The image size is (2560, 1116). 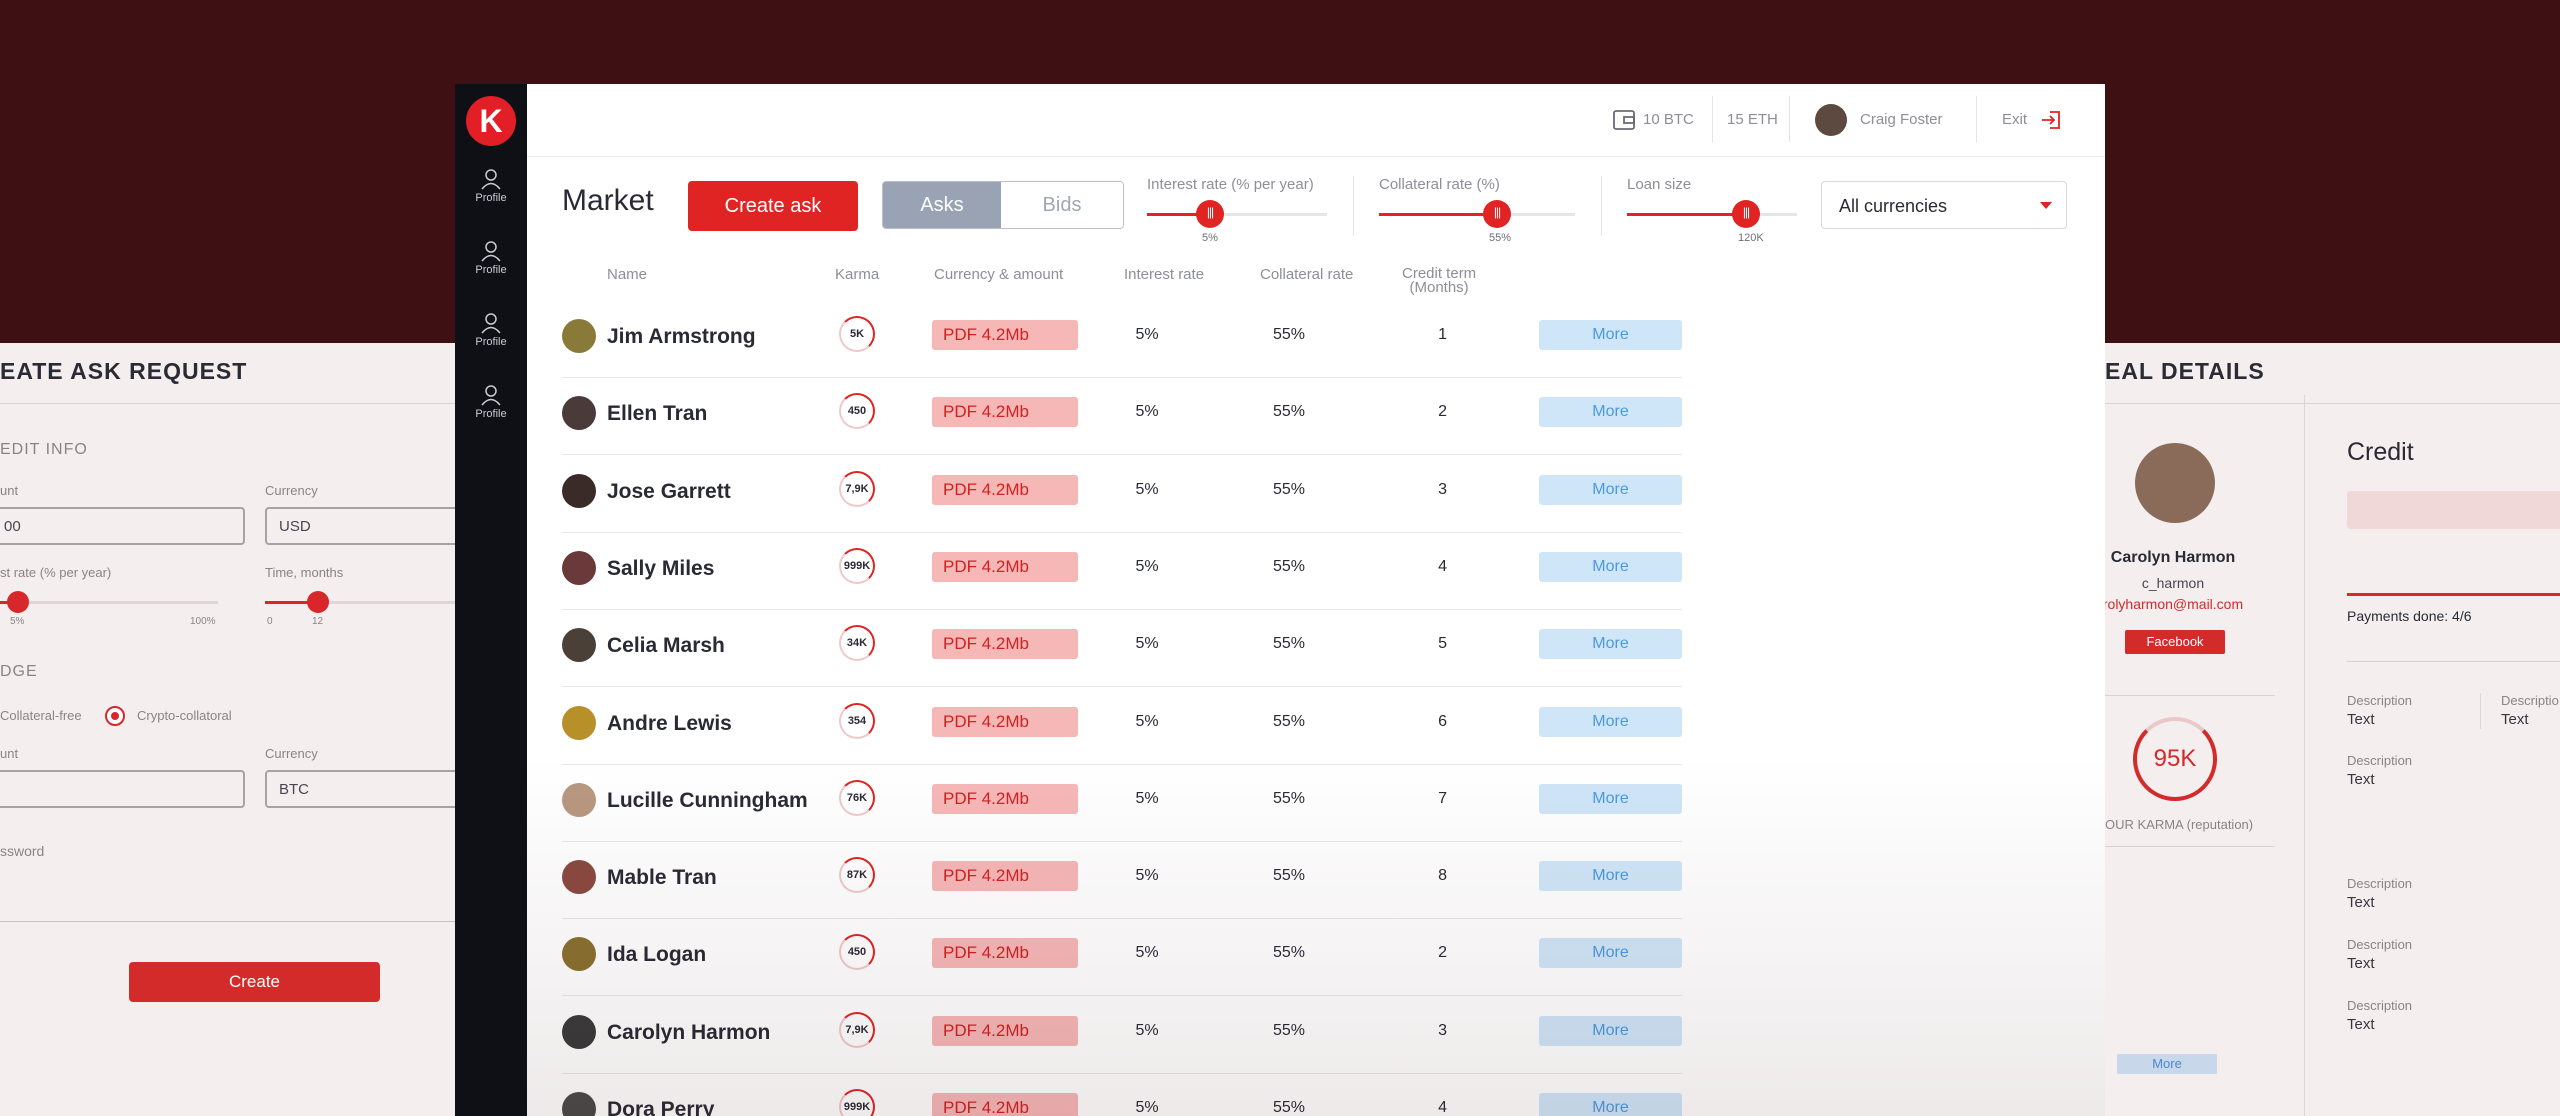 I want to click on exit-link: Exit, so click(x=2014, y=119).